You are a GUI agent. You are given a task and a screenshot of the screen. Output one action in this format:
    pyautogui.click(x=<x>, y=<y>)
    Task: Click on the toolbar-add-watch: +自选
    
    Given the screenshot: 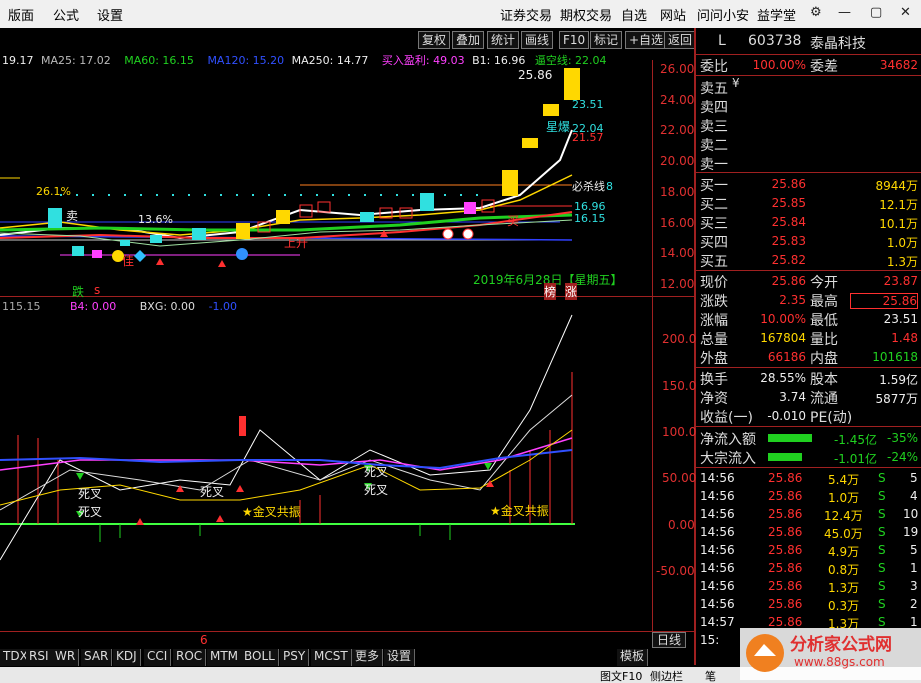 What is the action you would take?
    pyautogui.click(x=646, y=40)
    